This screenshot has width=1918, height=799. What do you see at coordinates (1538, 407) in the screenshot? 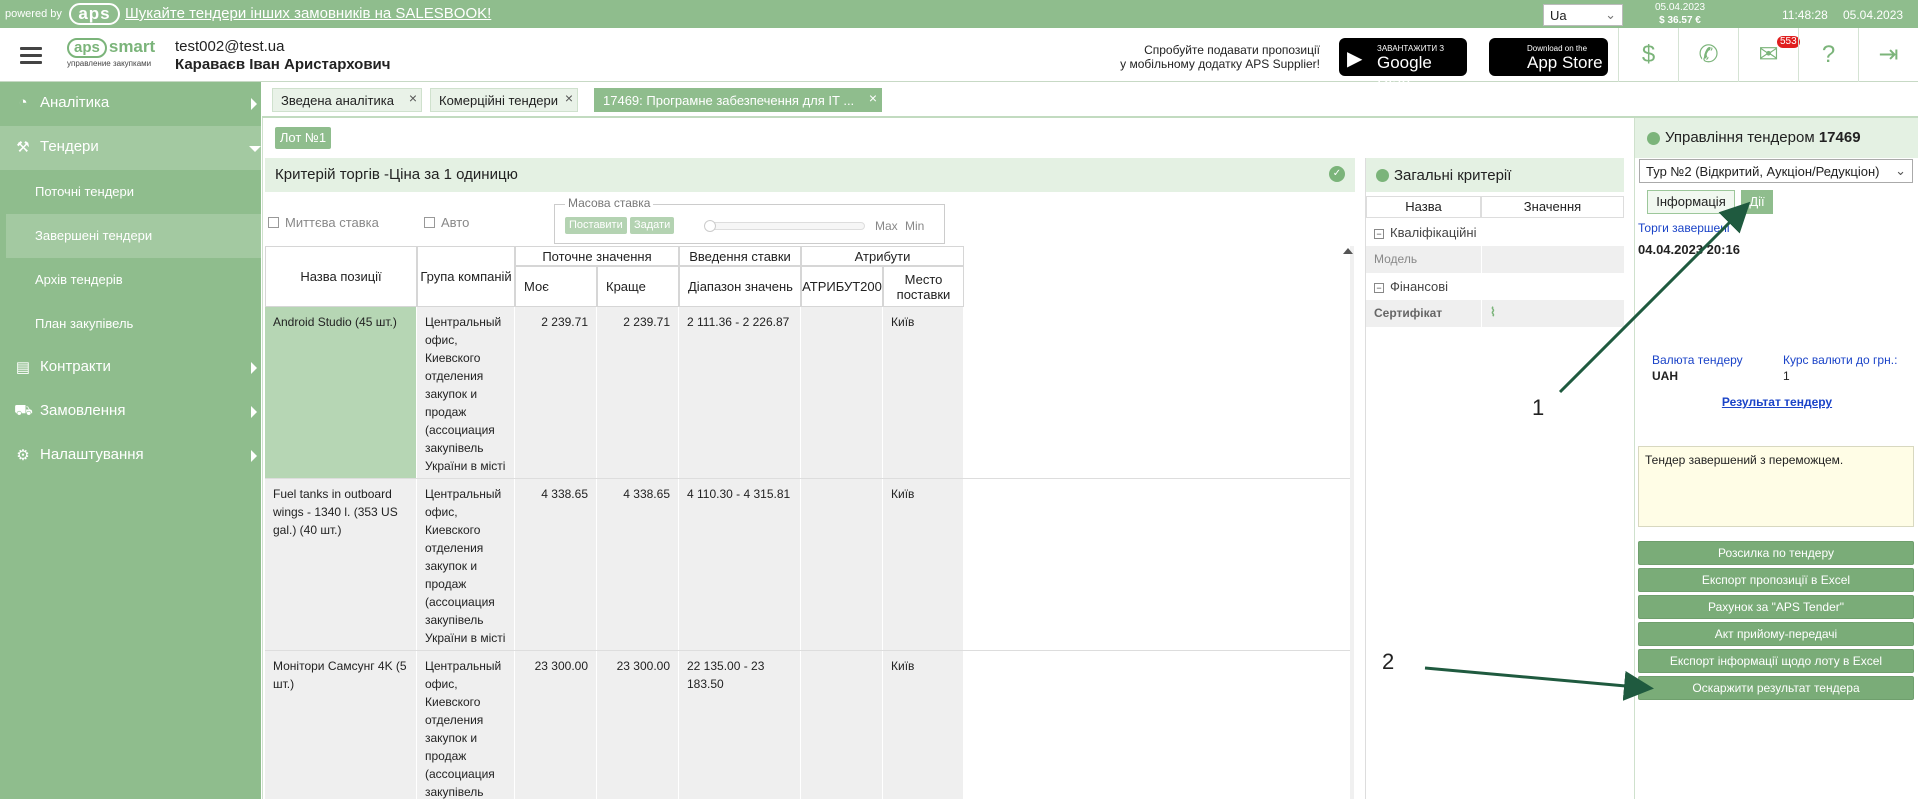
I see `annotation-number-1: 1` at bounding box center [1538, 407].